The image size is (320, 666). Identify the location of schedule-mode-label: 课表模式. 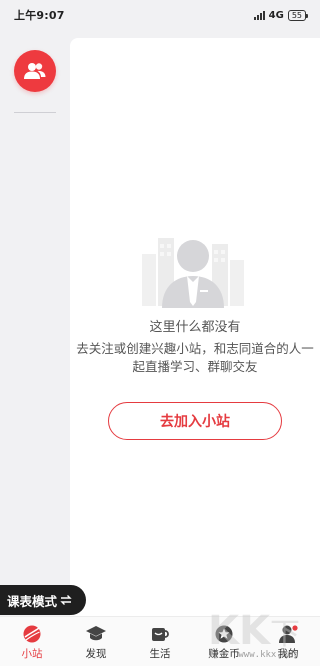
(32, 601).